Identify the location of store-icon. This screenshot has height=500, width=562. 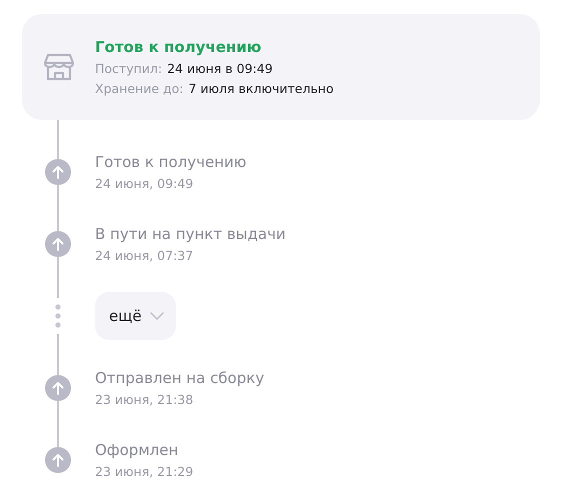
(59, 67).